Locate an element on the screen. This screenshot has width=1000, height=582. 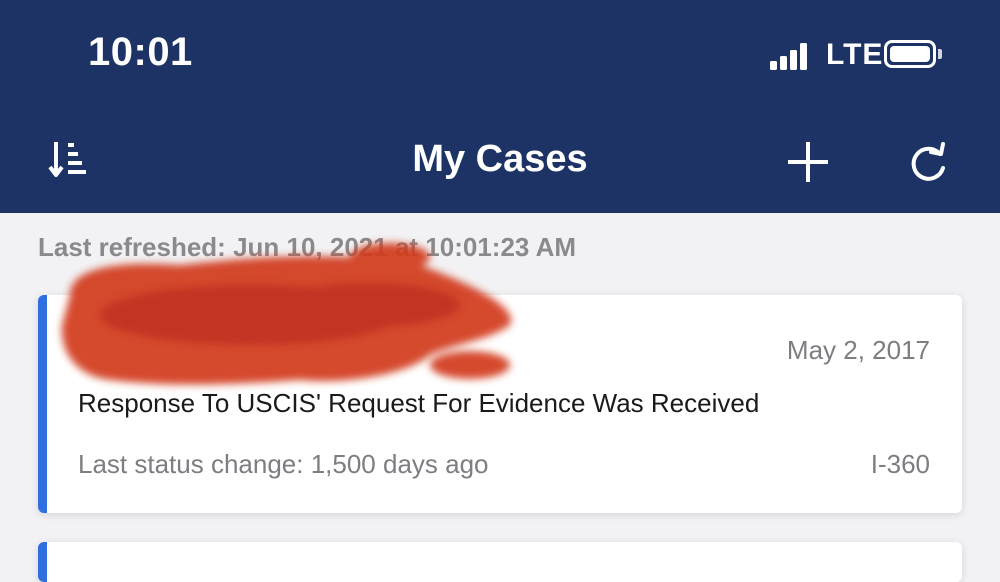
redaction-scribble is located at coordinates (286, 314).